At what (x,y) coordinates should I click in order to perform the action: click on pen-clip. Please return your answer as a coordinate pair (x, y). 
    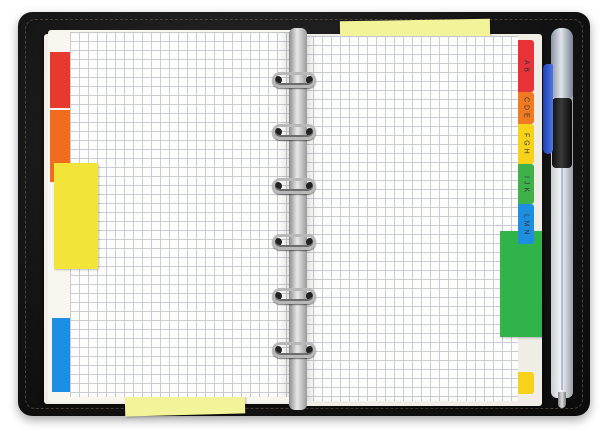
    Looking at the image, I should click on (548, 109).